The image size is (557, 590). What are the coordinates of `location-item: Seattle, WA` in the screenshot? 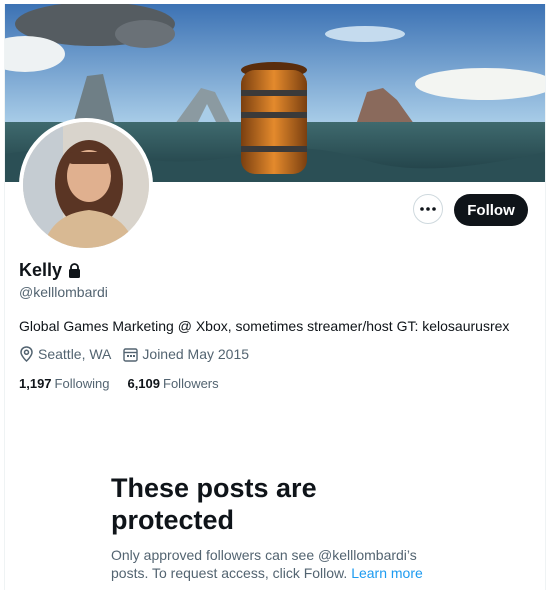 It's located at (65, 354).